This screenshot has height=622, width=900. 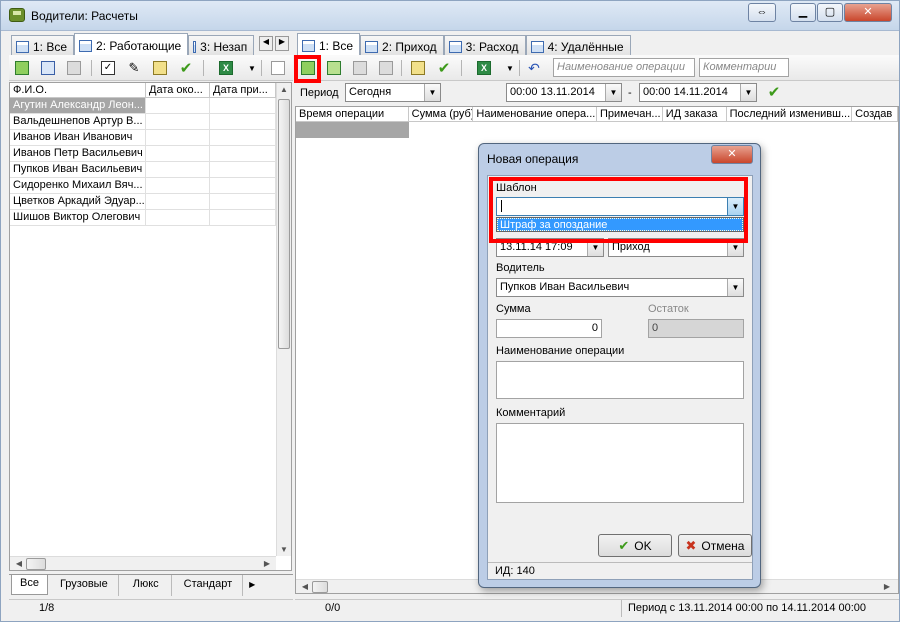 What do you see at coordinates (762, 12) in the screenshot?
I see `resize-icon: ⇔` at bounding box center [762, 12].